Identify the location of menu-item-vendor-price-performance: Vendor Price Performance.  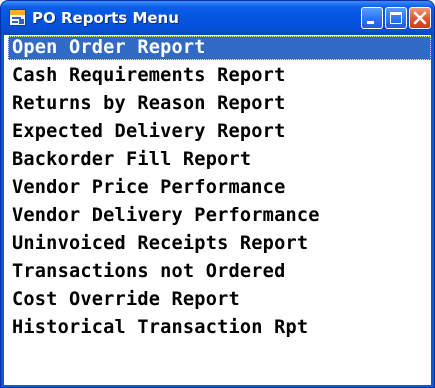
(219, 188).